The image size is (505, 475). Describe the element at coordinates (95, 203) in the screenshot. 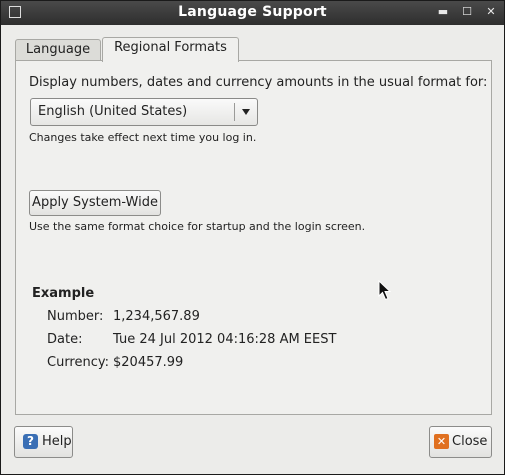

I see `apply-system-wide-button: Apply System-Wide` at that location.